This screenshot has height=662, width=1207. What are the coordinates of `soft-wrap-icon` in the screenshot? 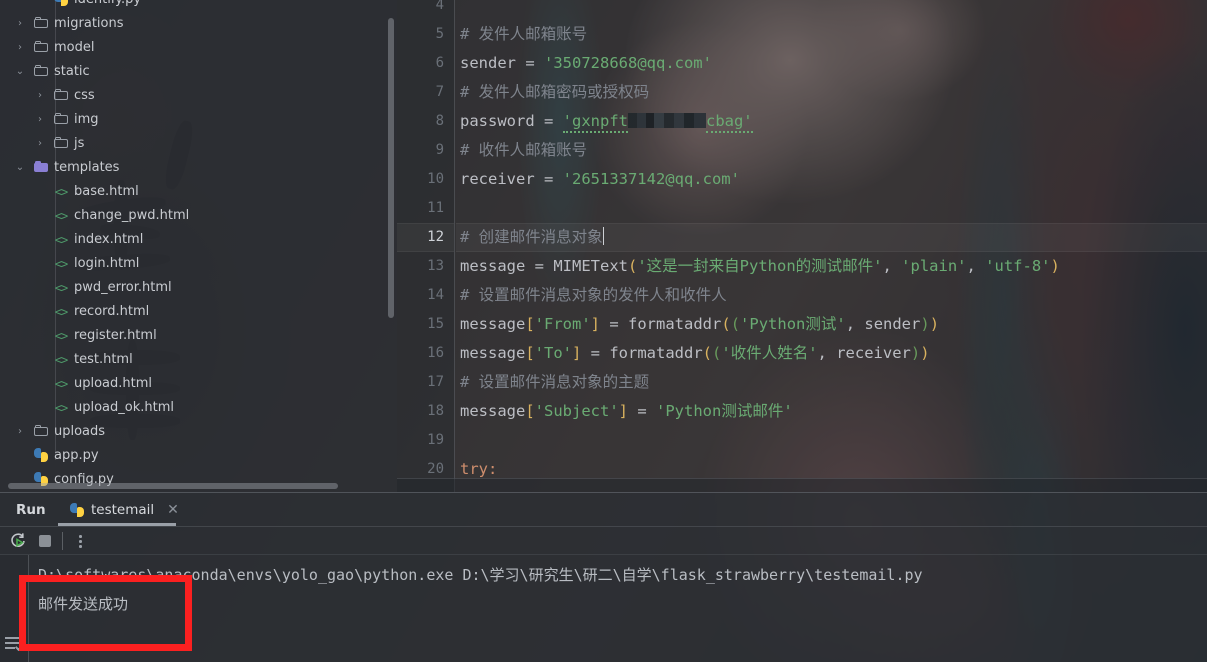 It's located at (14, 644).